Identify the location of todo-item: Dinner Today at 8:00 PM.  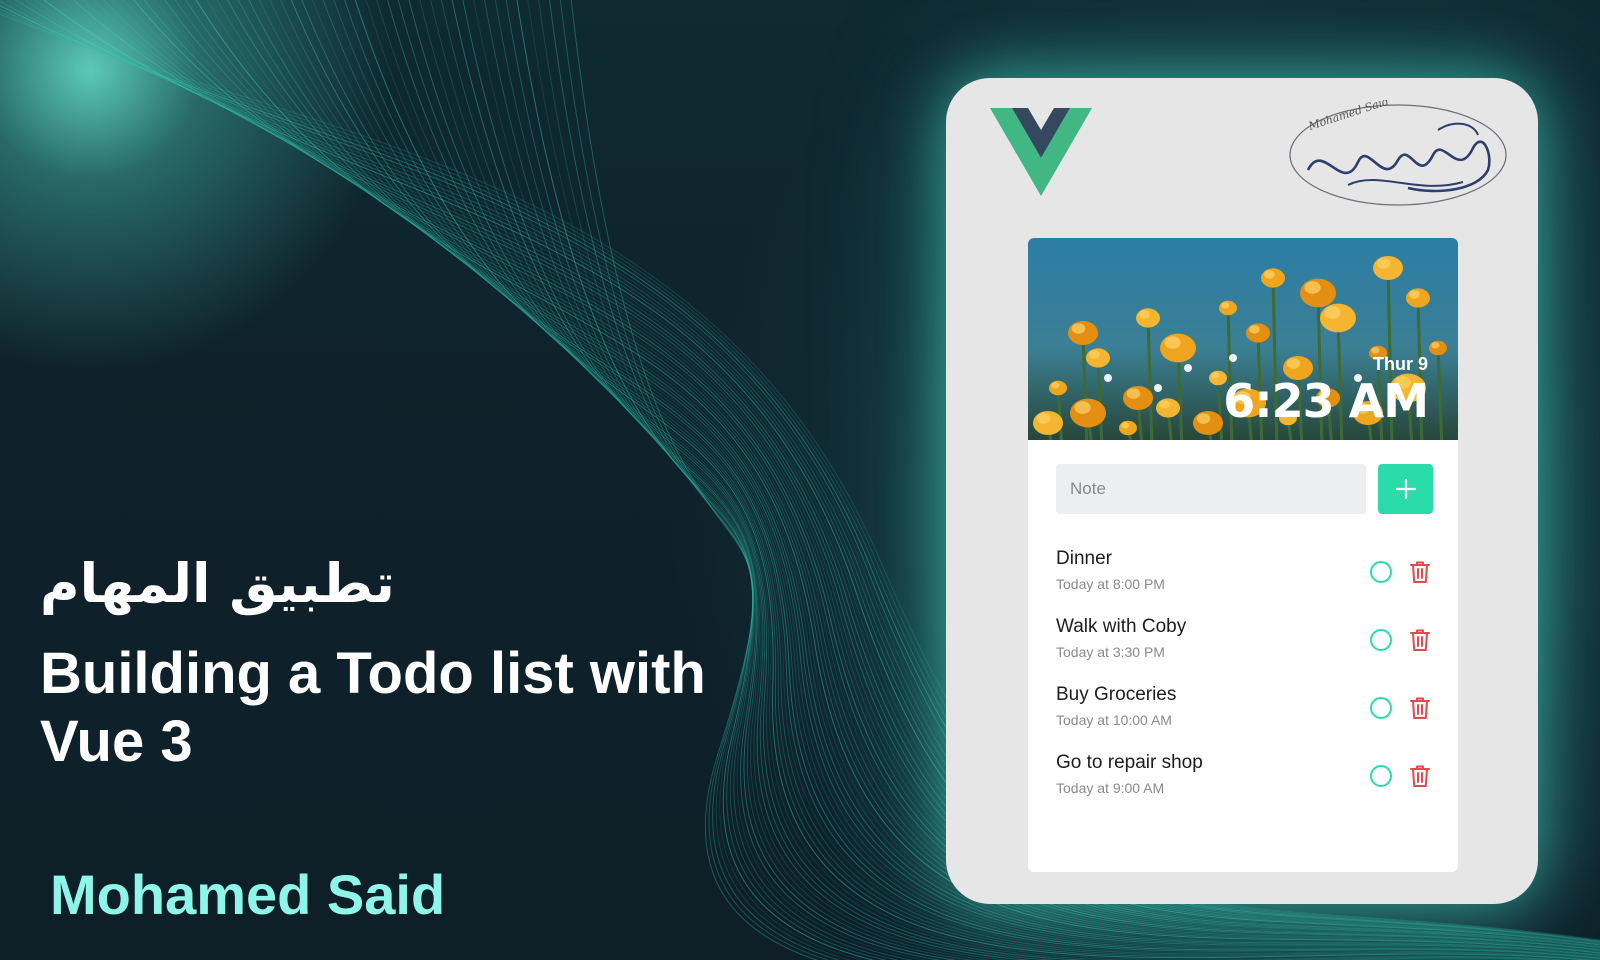
(1246, 582).